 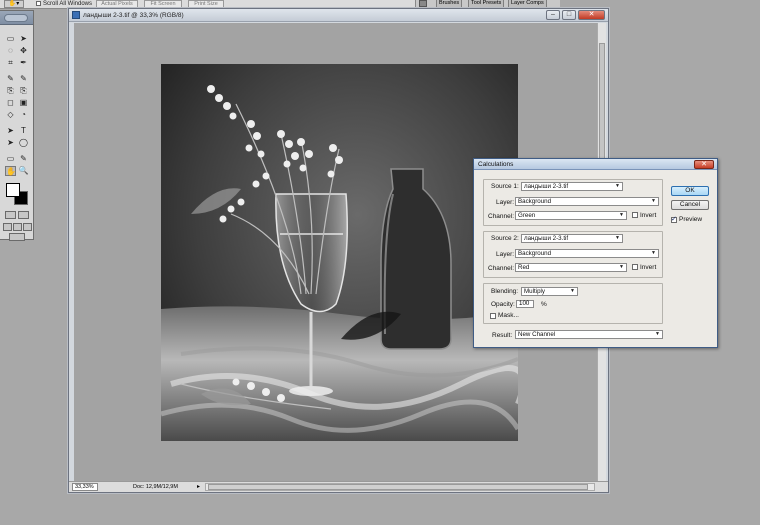 What do you see at coordinates (23, 63) in the screenshot?
I see `slice-tool-icon: ✒` at bounding box center [23, 63].